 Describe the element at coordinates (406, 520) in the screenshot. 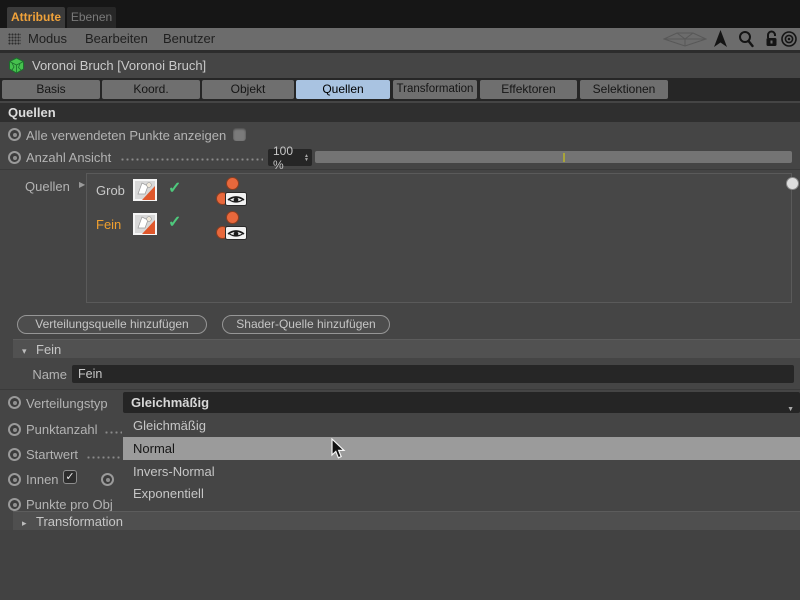

I see `group-bar-transformation: ▸ Transformation` at that location.